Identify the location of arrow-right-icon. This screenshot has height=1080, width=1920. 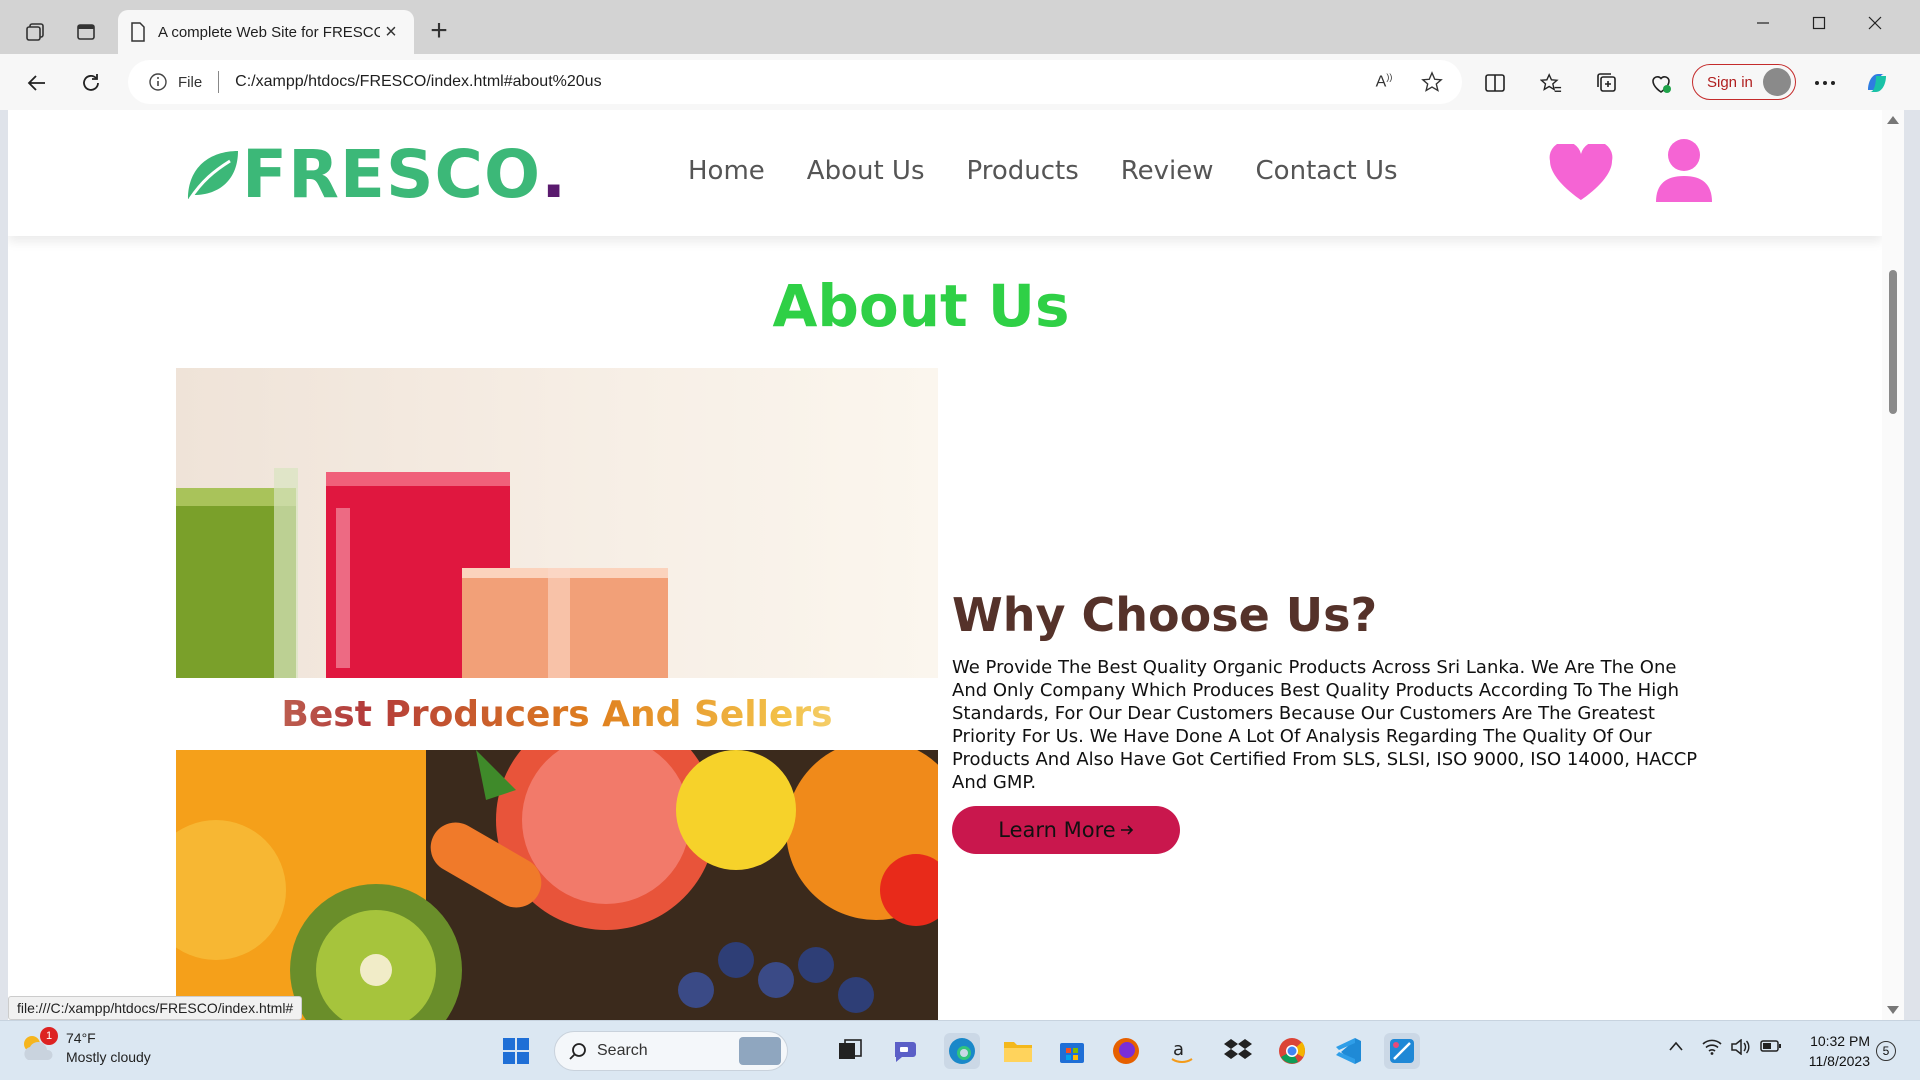
(1126, 830).